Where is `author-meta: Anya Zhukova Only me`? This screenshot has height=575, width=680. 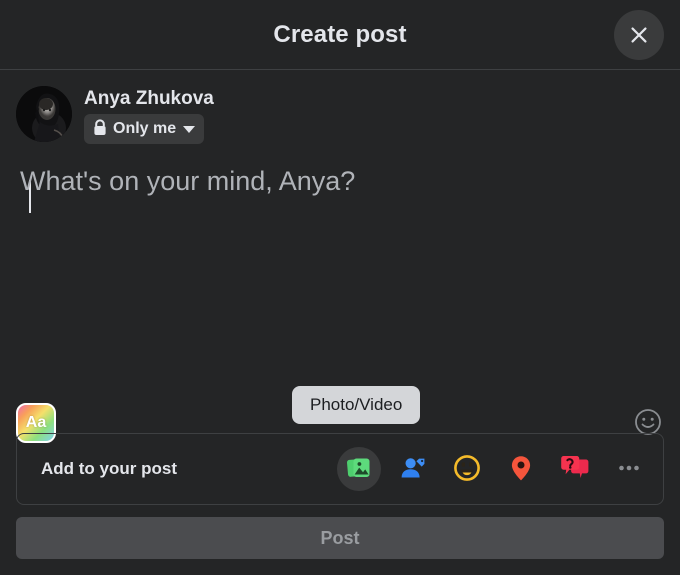 author-meta: Anya Zhukova Only me is located at coordinates (149, 115).